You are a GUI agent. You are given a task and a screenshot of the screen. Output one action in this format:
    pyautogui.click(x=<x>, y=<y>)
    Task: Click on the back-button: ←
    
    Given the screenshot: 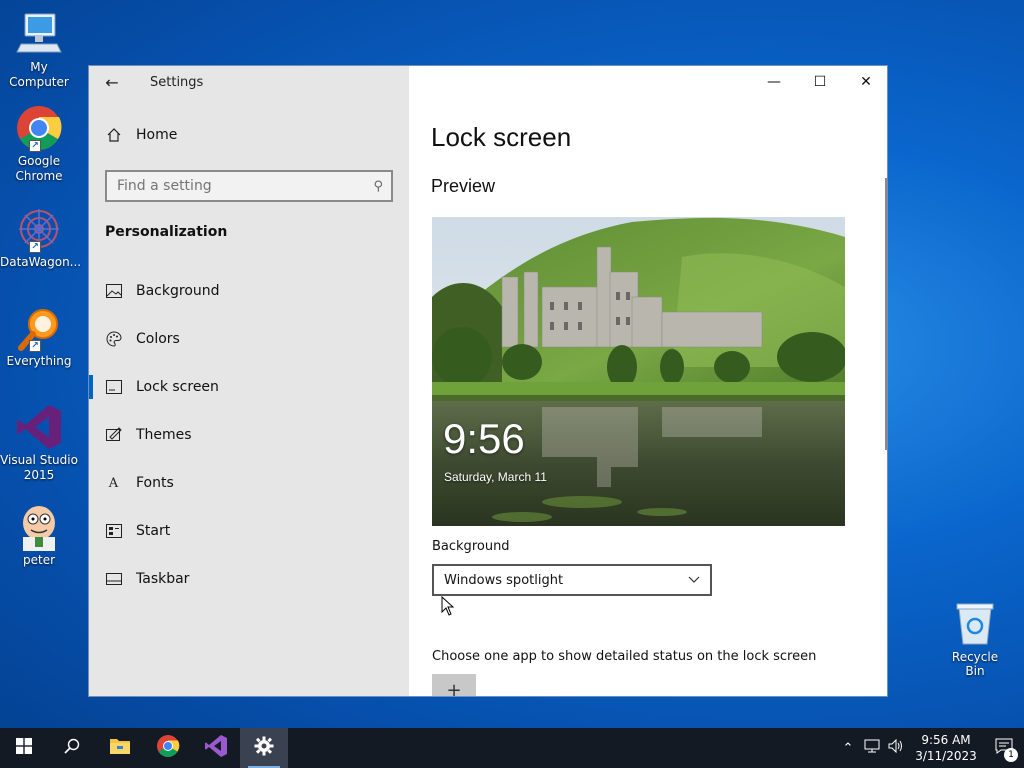 What is the action you would take?
    pyautogui.click(x=112, y=82)
    